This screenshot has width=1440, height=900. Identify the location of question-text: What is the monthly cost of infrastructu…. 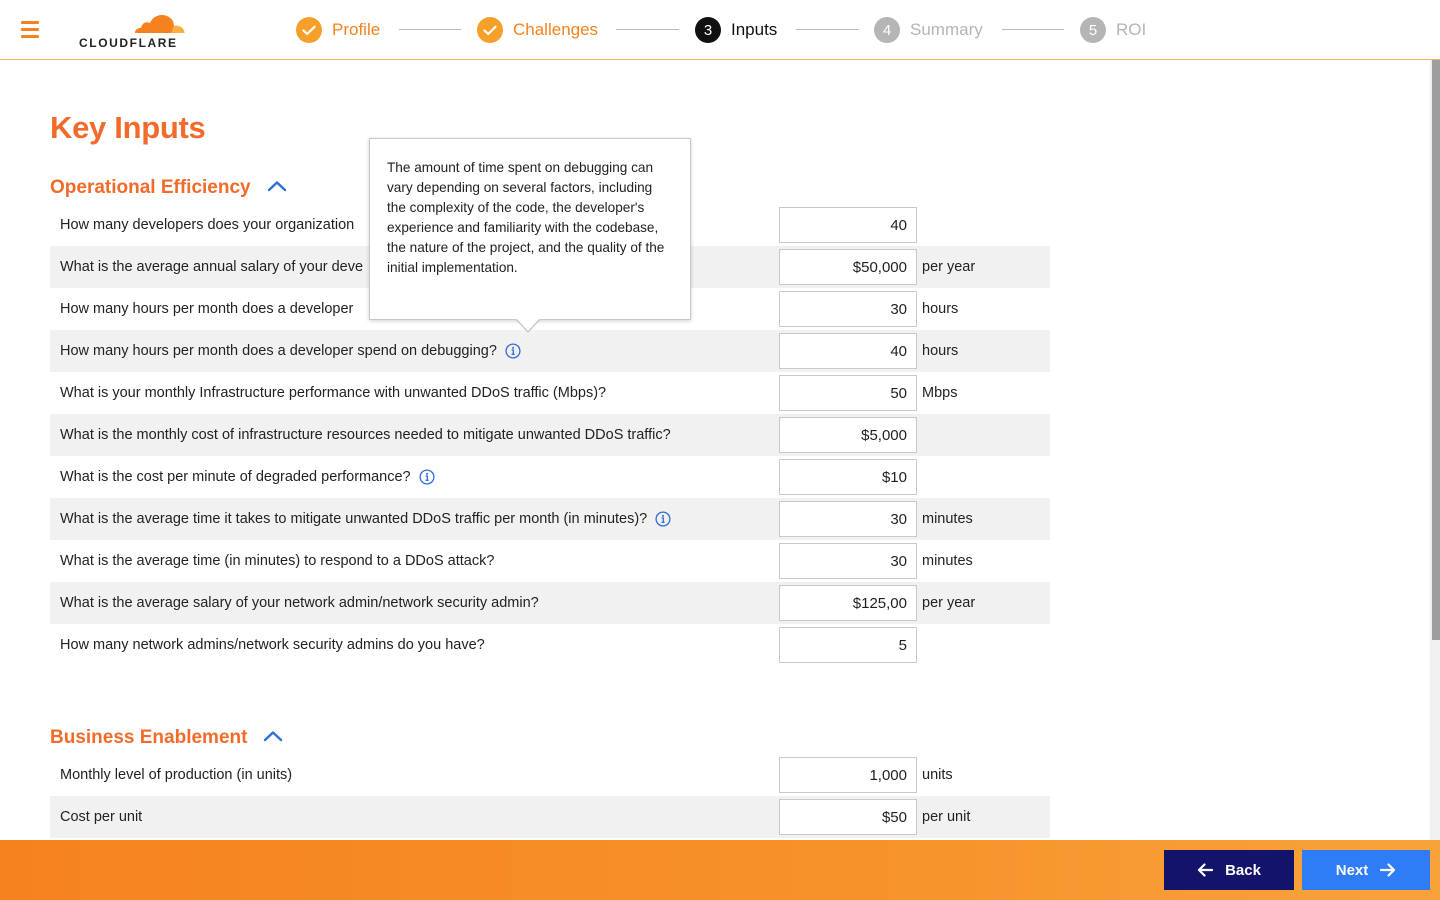
(365, 435).